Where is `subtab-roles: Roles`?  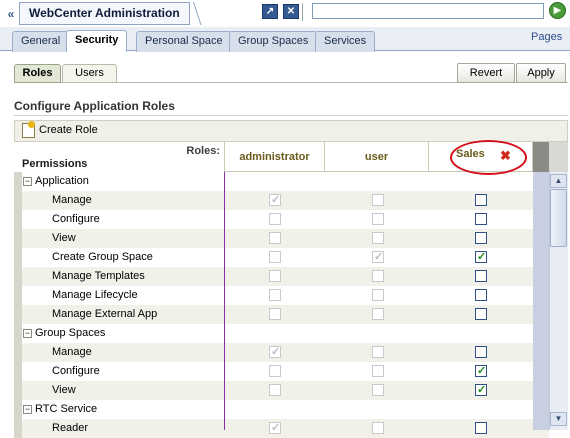 subtab-roles: Roles is located at coordinates (37, 73).